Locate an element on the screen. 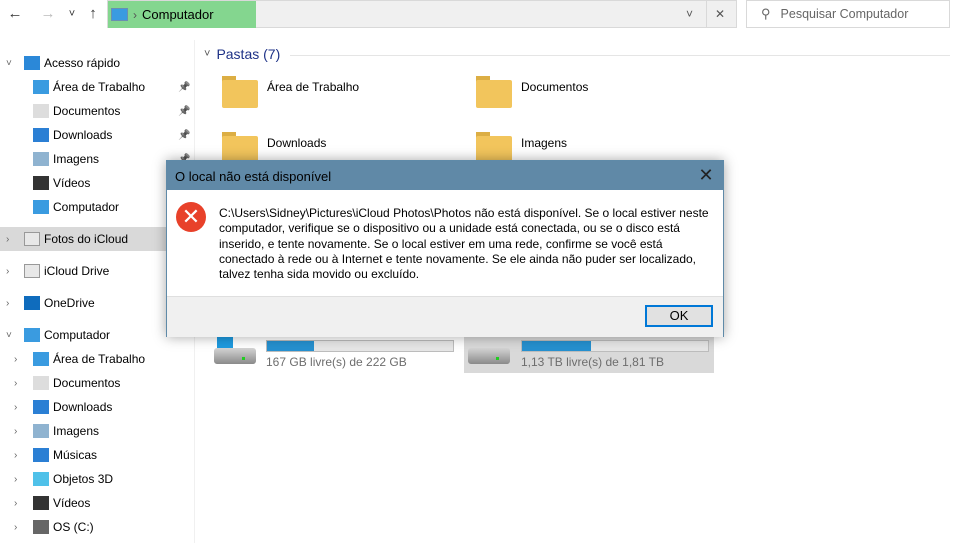  forward-button: → is located at coordinates (48, 14).